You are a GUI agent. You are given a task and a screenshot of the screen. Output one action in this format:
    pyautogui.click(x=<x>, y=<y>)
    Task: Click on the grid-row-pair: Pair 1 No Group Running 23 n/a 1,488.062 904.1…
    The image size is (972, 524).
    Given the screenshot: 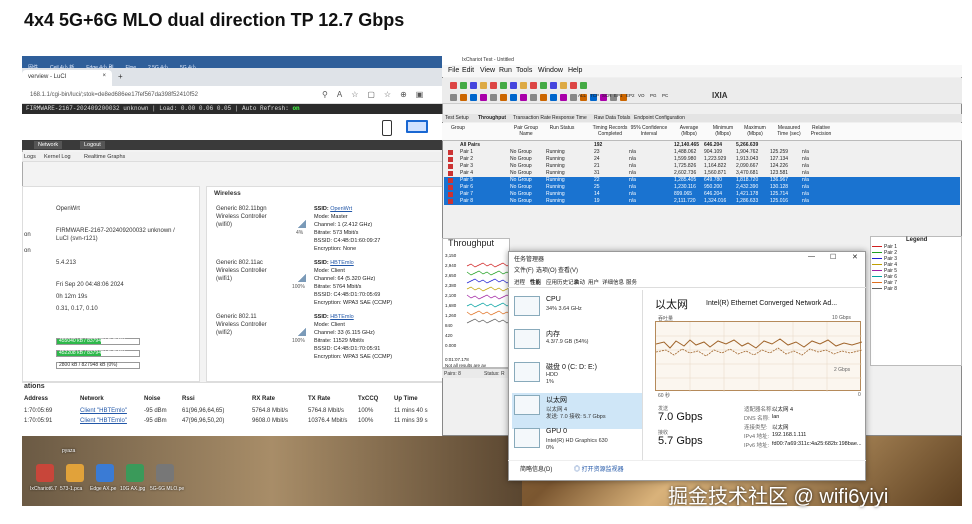 What is the action you would take?
    pyautogui.click(x=702, y=152)
    